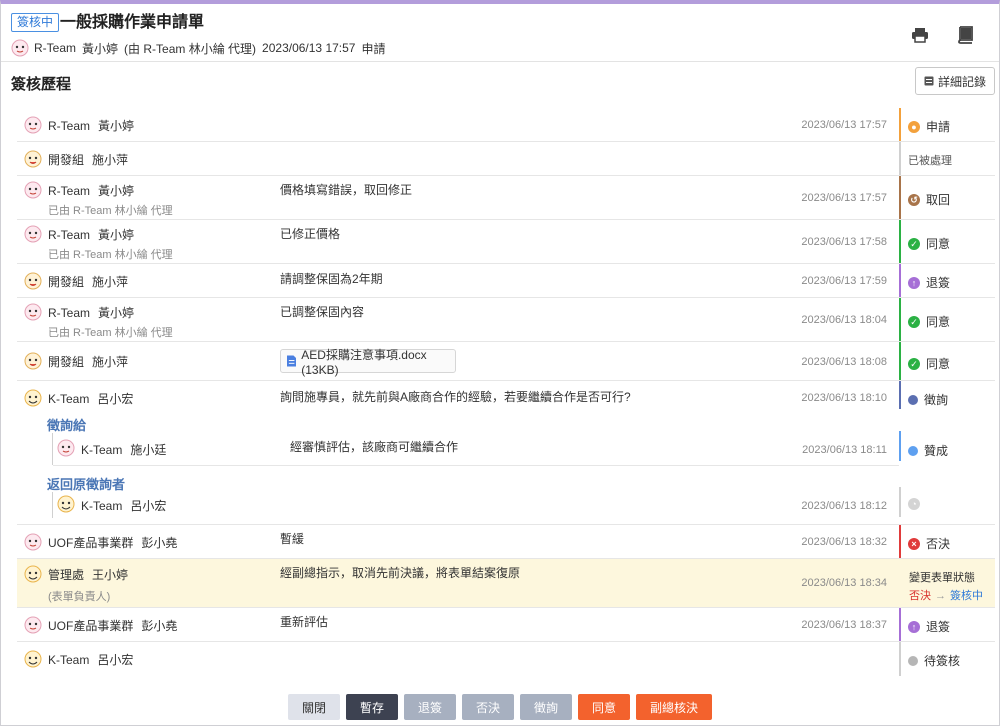 This screenshot has height=726, width=1000. What do you see at coordinates (844, 506) in the screenshot?
I see `timestamp: 2023/06/13 18:12` at bounding box center [844, 506].